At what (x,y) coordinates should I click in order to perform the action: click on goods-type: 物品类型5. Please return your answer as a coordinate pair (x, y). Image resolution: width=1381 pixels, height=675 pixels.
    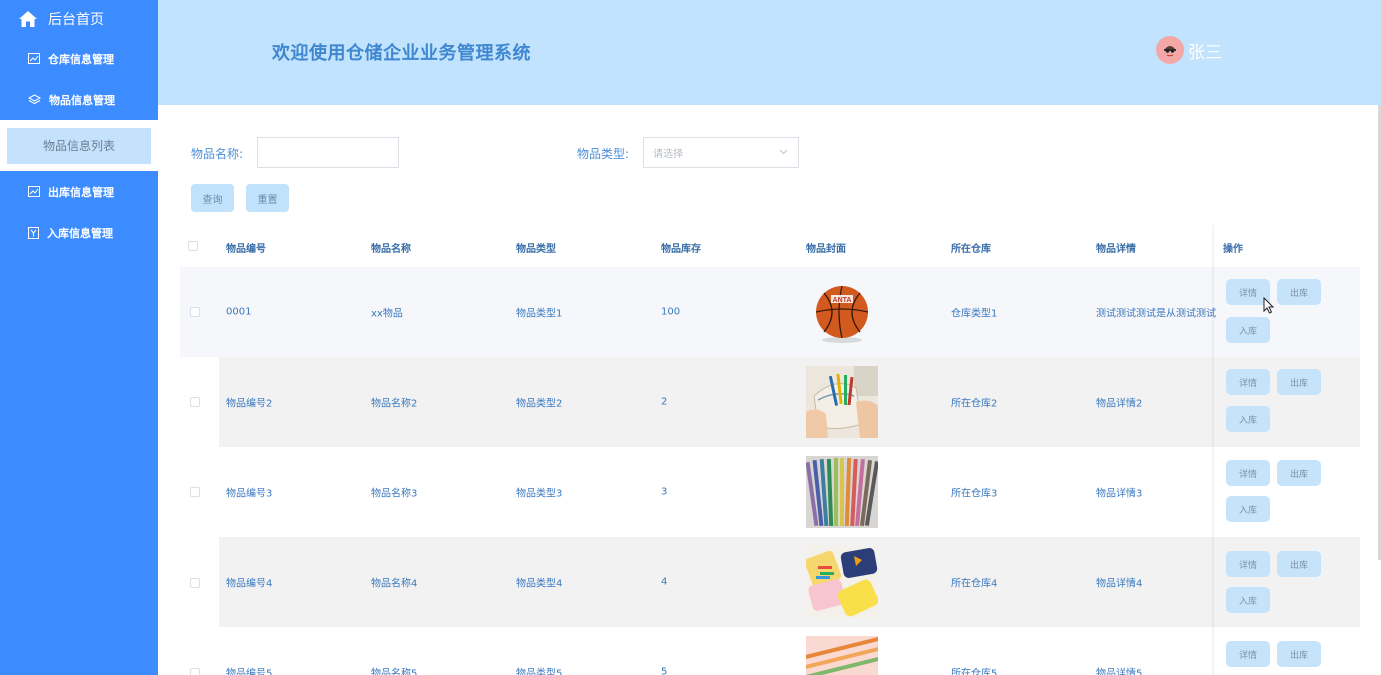
    Looking at the image, I should click on (539, 671).